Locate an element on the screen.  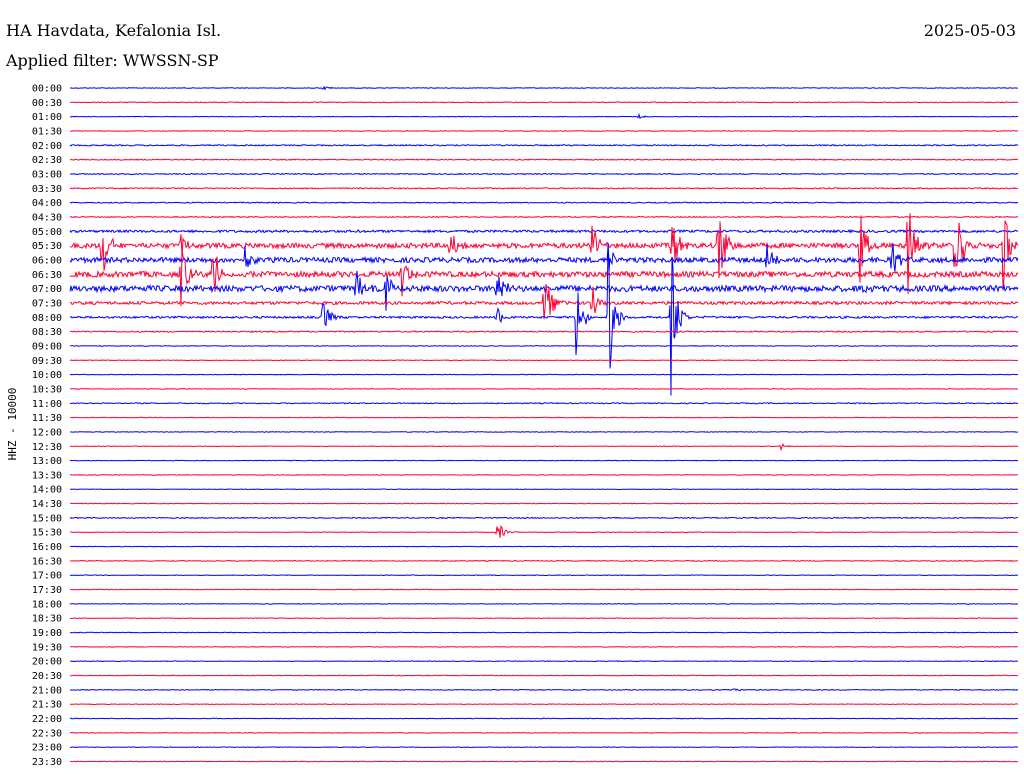
row-time-label: 02:30 is located at coordinates (47, 160).